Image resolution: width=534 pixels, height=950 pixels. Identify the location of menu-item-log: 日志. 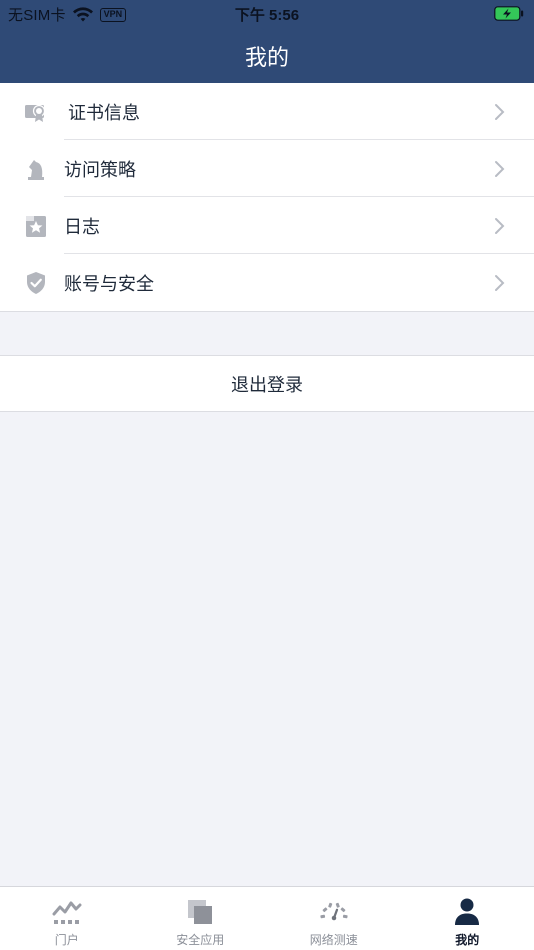
(267, 225).